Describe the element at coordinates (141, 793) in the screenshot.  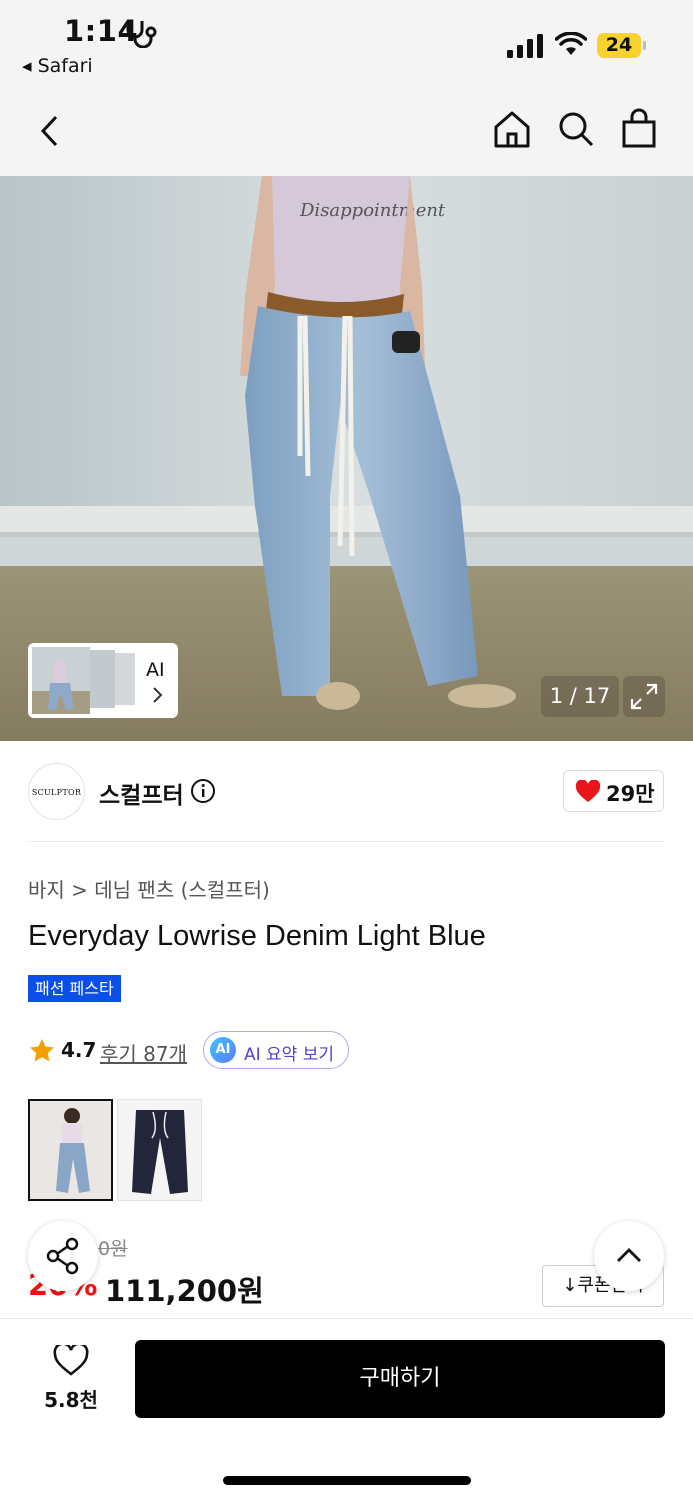
I see `brand-name: 스컬프터` at that location.